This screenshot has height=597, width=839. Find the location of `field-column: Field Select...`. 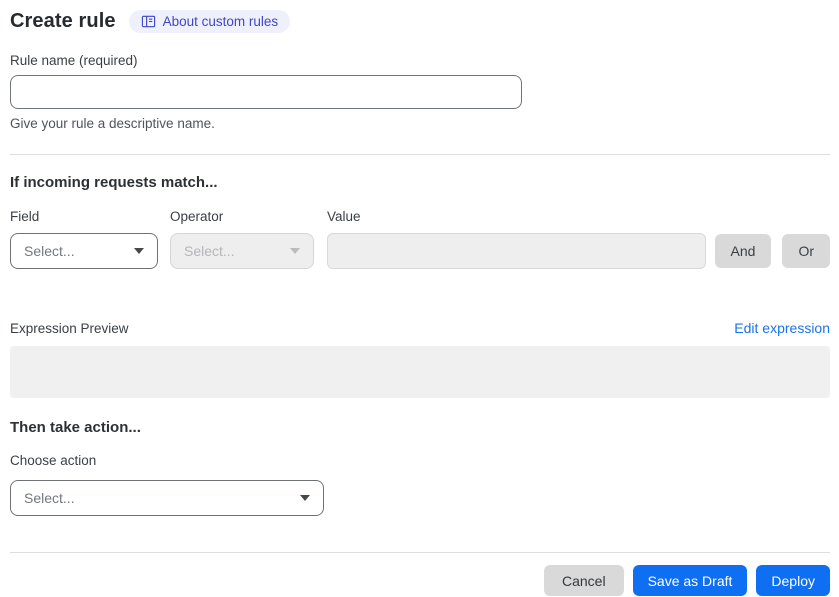

field-column: Field Select... is located at coordinates (84, 239).